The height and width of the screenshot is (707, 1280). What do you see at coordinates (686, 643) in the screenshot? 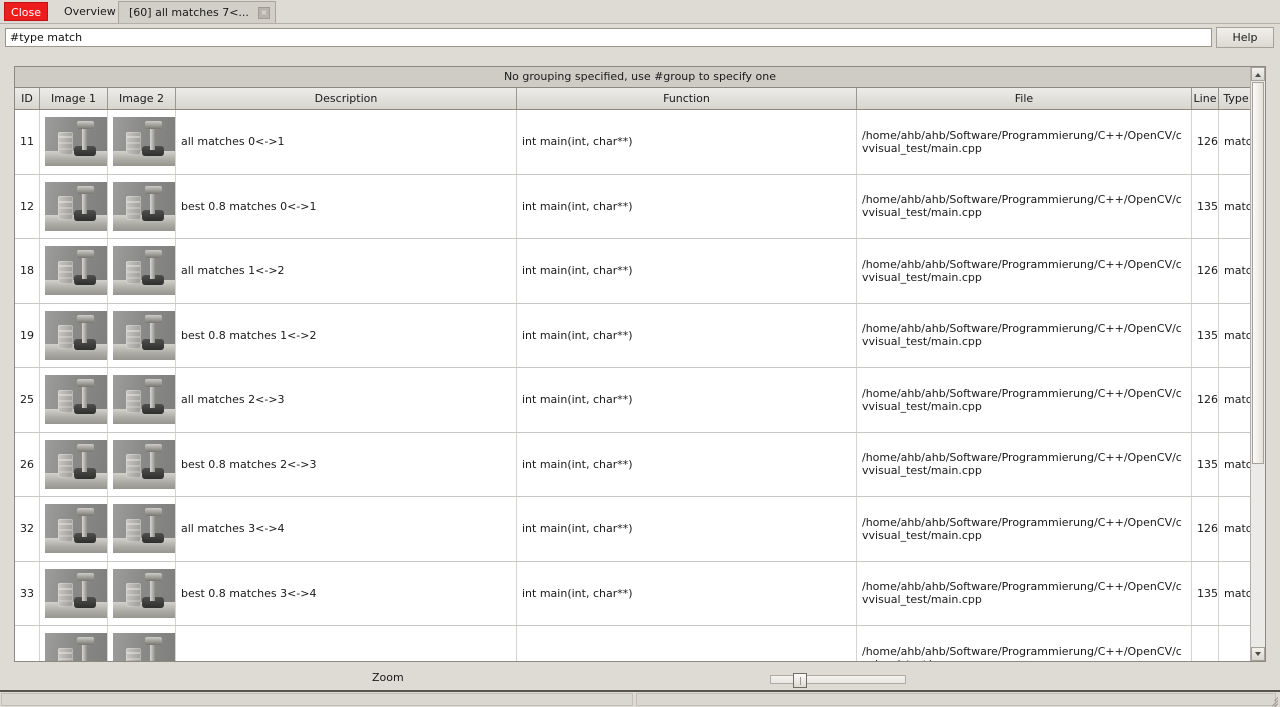
I see `cell-function` at bounding box center [686, 643].